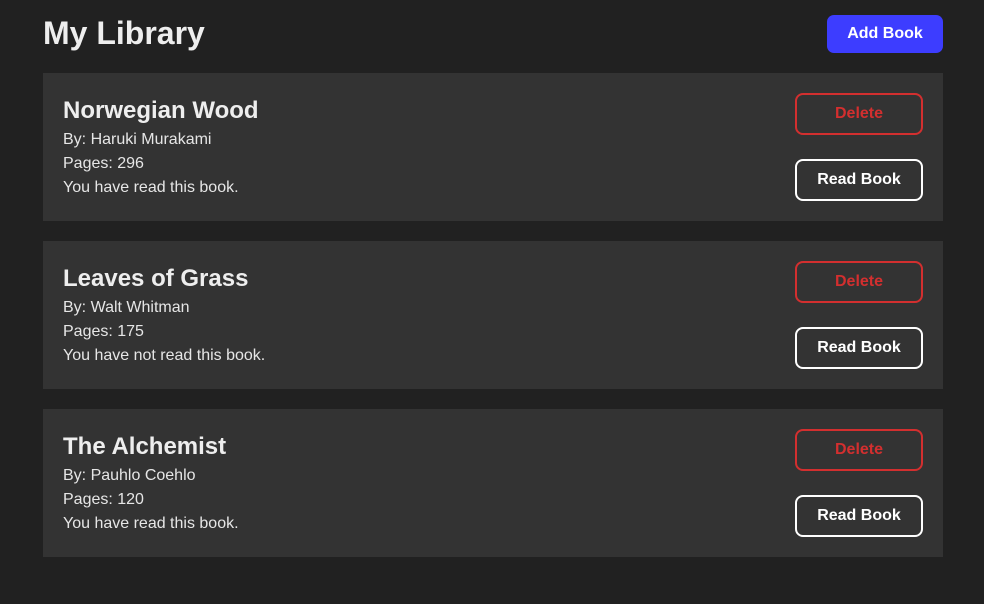 The height and width of the screenshot is (604, 984). What do you see at coordinates (145, 446) in the screenshot?
I see `book-title: The Alchemist` at bounding box center [145, 446].